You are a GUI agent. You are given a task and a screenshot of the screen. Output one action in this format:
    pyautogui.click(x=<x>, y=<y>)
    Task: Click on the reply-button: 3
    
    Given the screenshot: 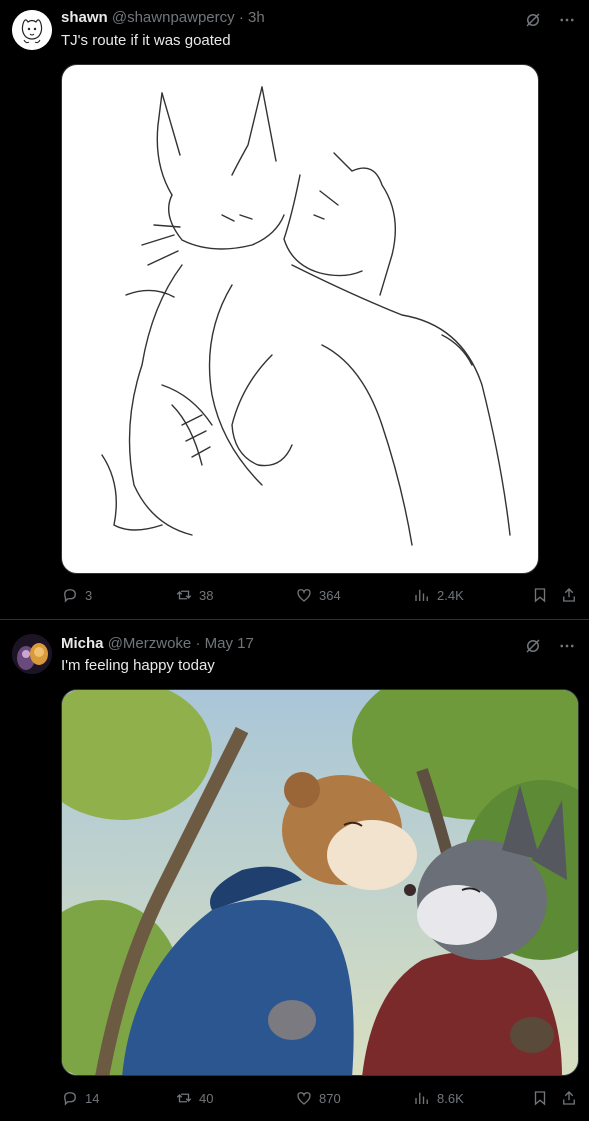 What is the action you would take?
    pyautogui.click(x=76, y=595)
    